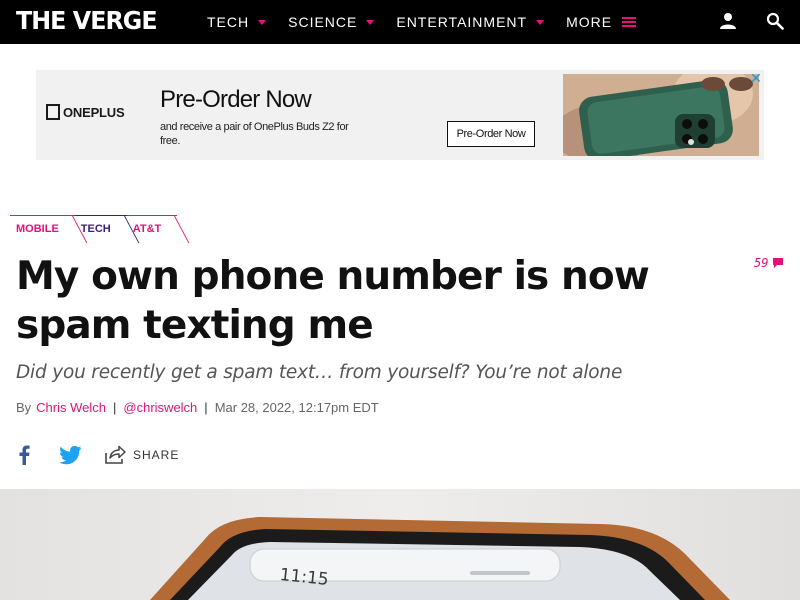  I want to click on menu-icon, so click(629, 22).